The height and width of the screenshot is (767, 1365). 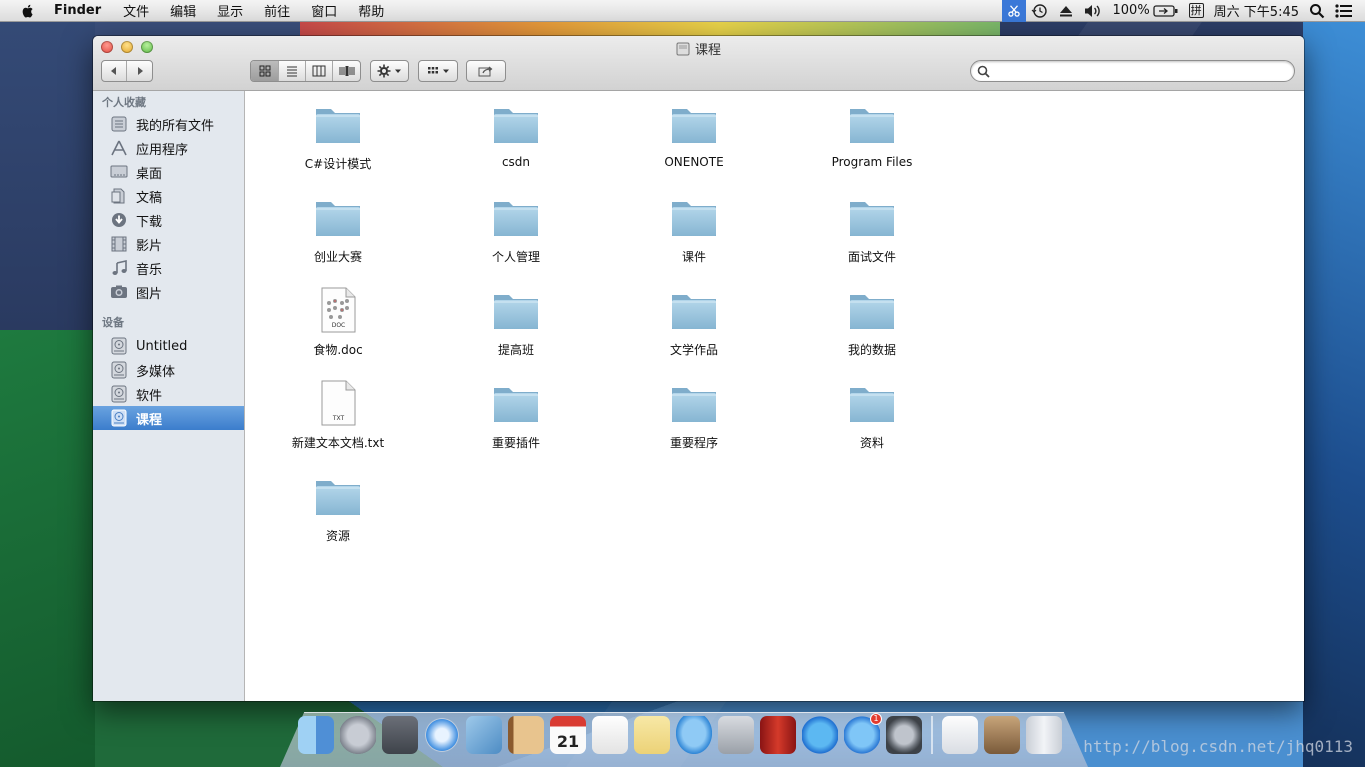 I want to click on battery-percent: 100%, so click(x=1131, y=10).